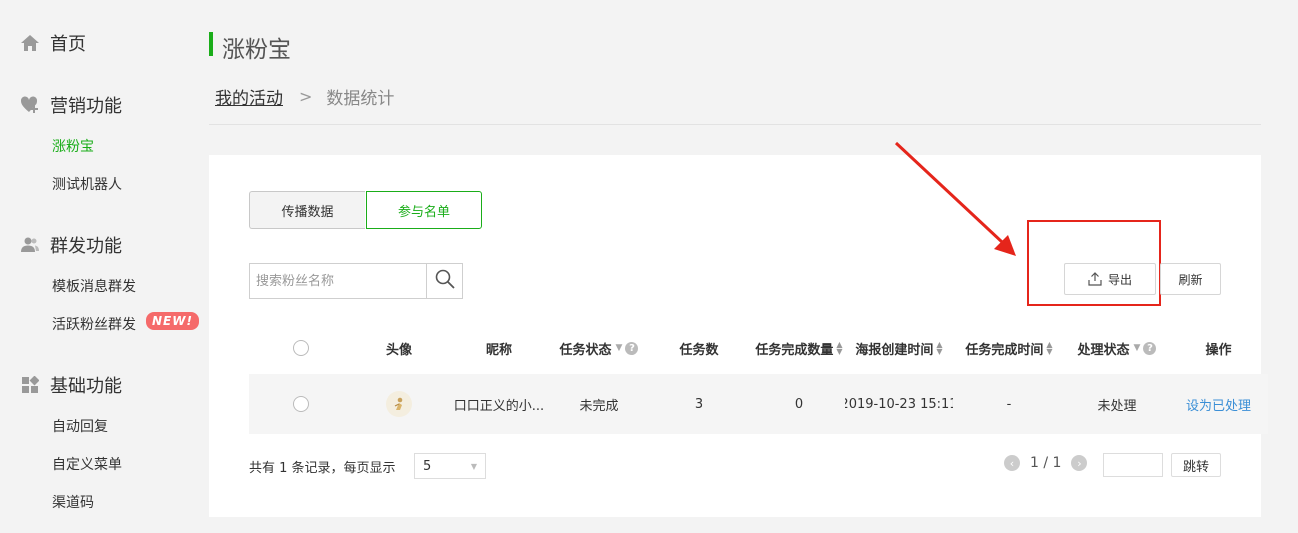 Image resolution: width=1298 pixels, height=533 pixels. I want to click on nav-home: 首页, so click(53, 43).